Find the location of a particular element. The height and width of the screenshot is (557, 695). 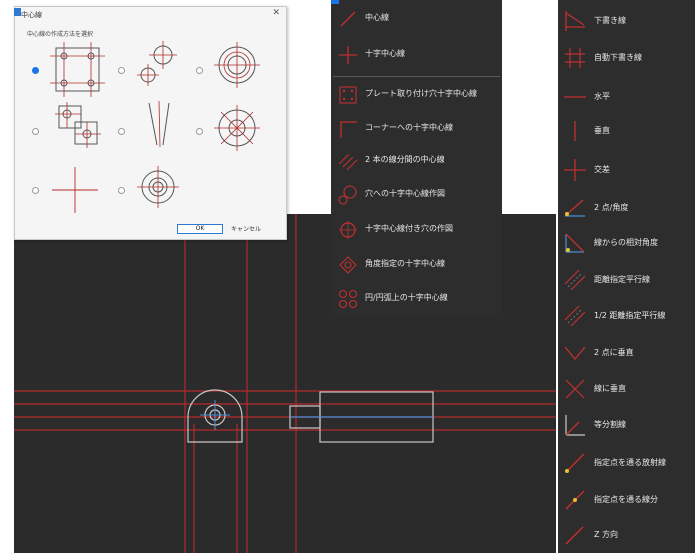

option-radio-plate is located at coordinates (35, 70).